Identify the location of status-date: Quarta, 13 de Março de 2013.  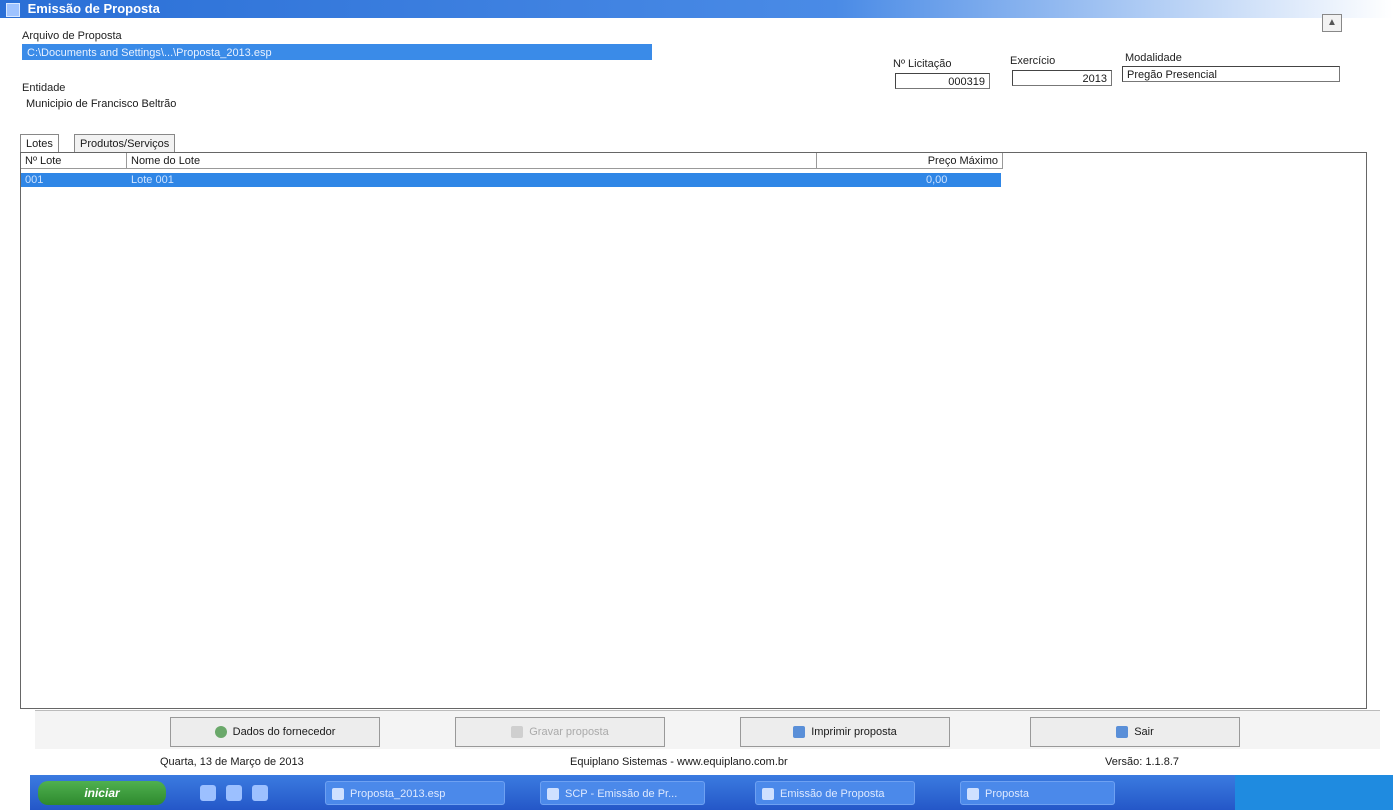
(232, 762).